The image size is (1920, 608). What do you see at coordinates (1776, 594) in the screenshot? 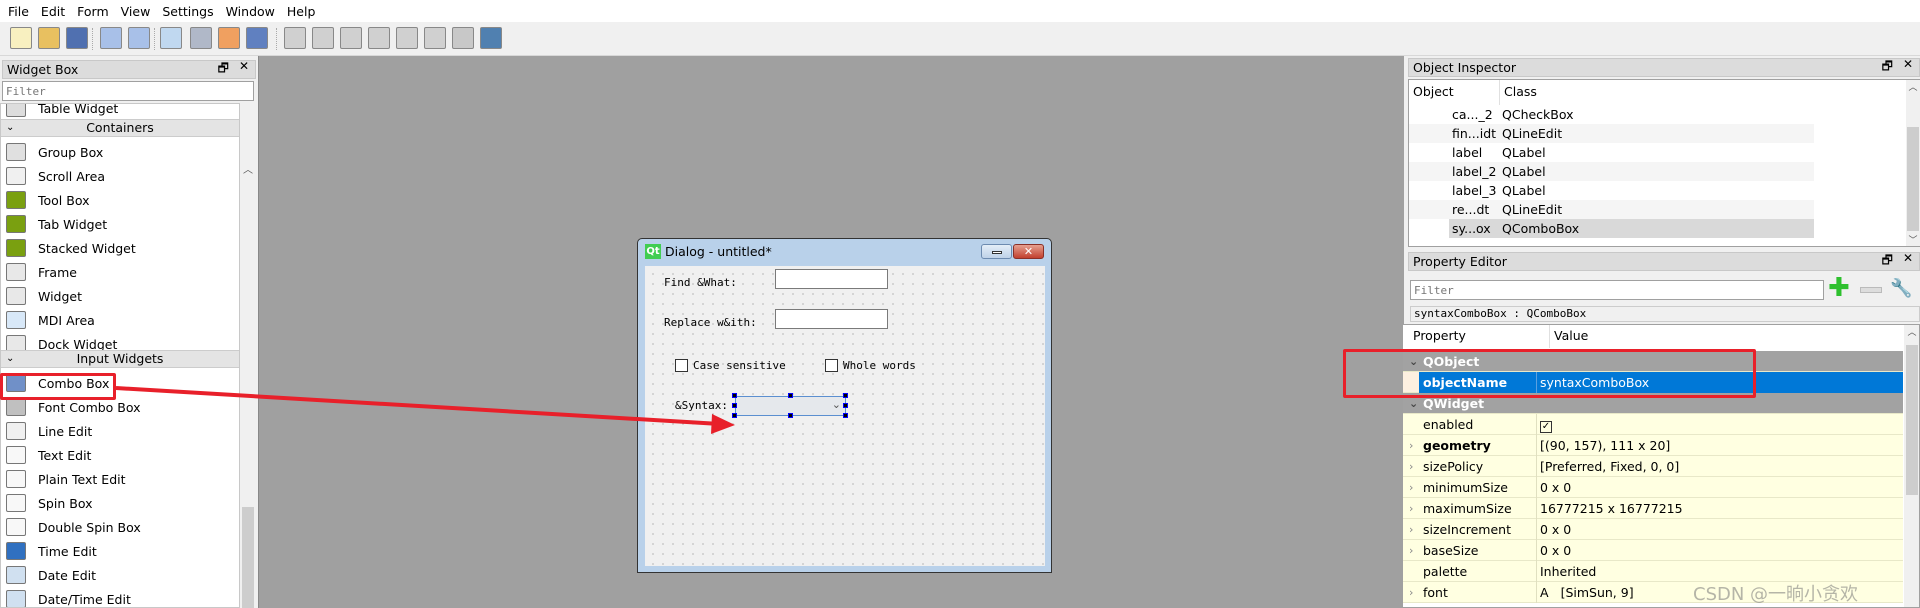
I see `watermark: CSDN @一晌小贪欢` at bounding box center [1776, 594].